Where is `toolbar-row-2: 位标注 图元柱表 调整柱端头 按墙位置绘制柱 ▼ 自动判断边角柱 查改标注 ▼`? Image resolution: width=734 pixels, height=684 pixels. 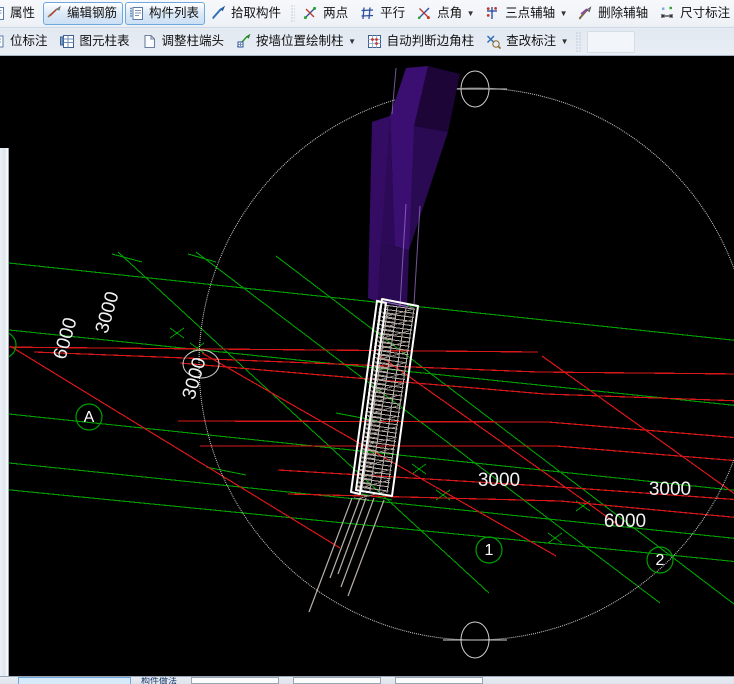 toolbar-row-2: 位标注 图元柱表 调整柱端头 按墙位置绘制柱 ▼ 自动判断边角柱 查改标注 ▼ is located at coordinates (367, 41).